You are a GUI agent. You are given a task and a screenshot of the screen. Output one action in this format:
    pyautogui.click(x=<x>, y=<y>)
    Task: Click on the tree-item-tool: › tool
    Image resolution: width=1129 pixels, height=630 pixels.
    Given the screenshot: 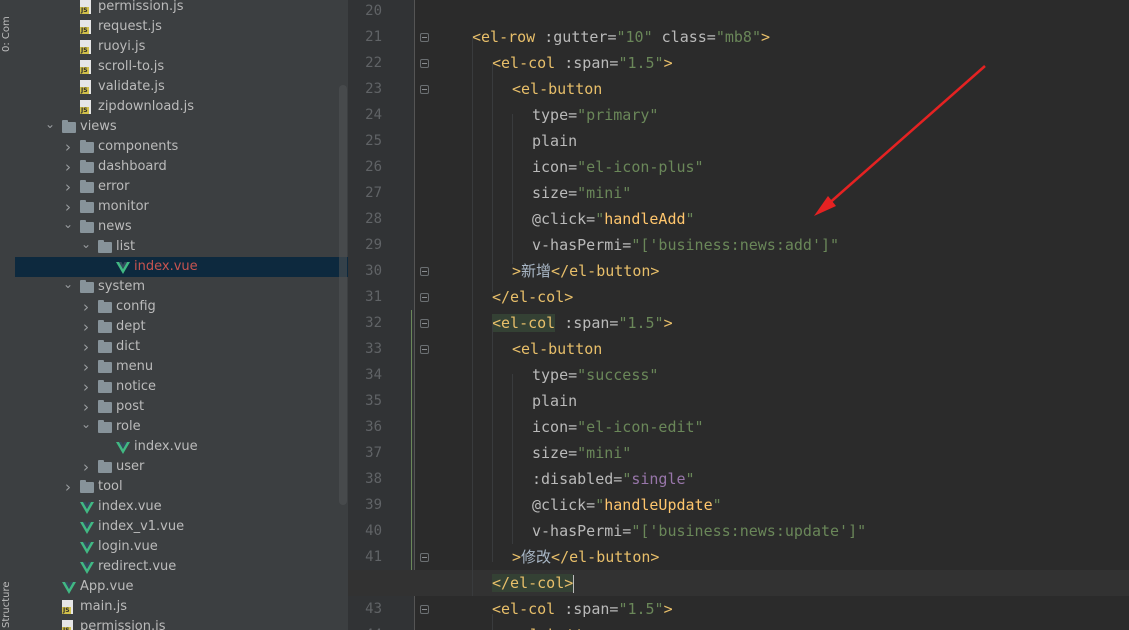 What is the action you would take?
    pyautogui.click(x=181, y=487)
    